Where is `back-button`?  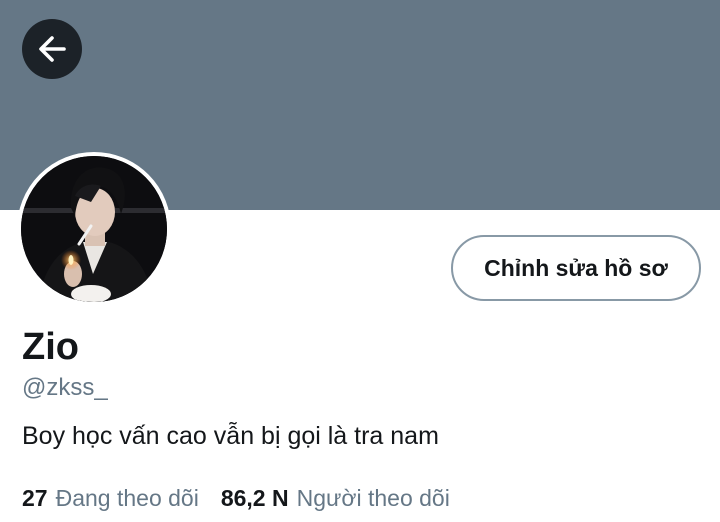 back-button is located at coordinates (52, 49).